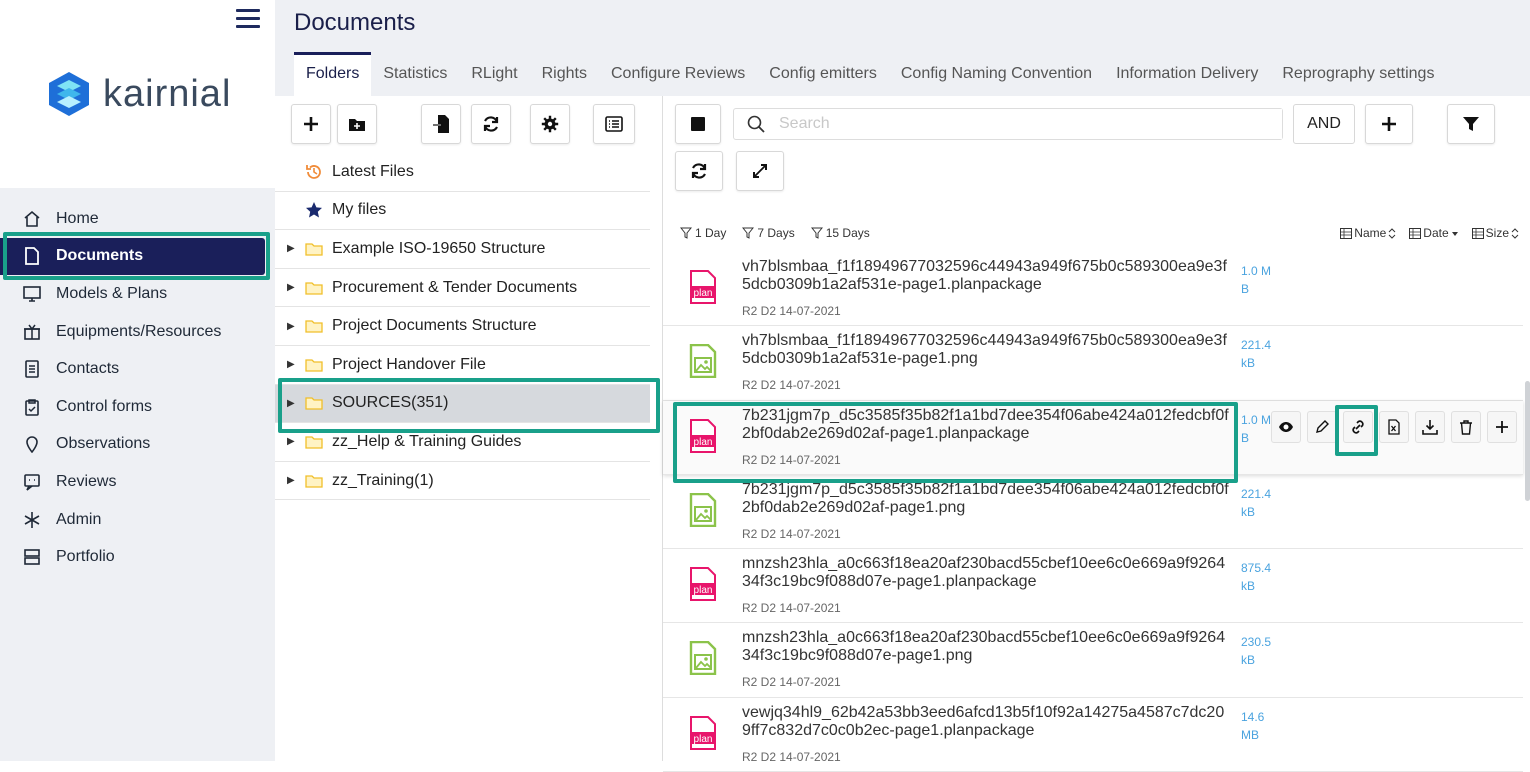  I want to click on funnel-icon, so click(1471, 124).